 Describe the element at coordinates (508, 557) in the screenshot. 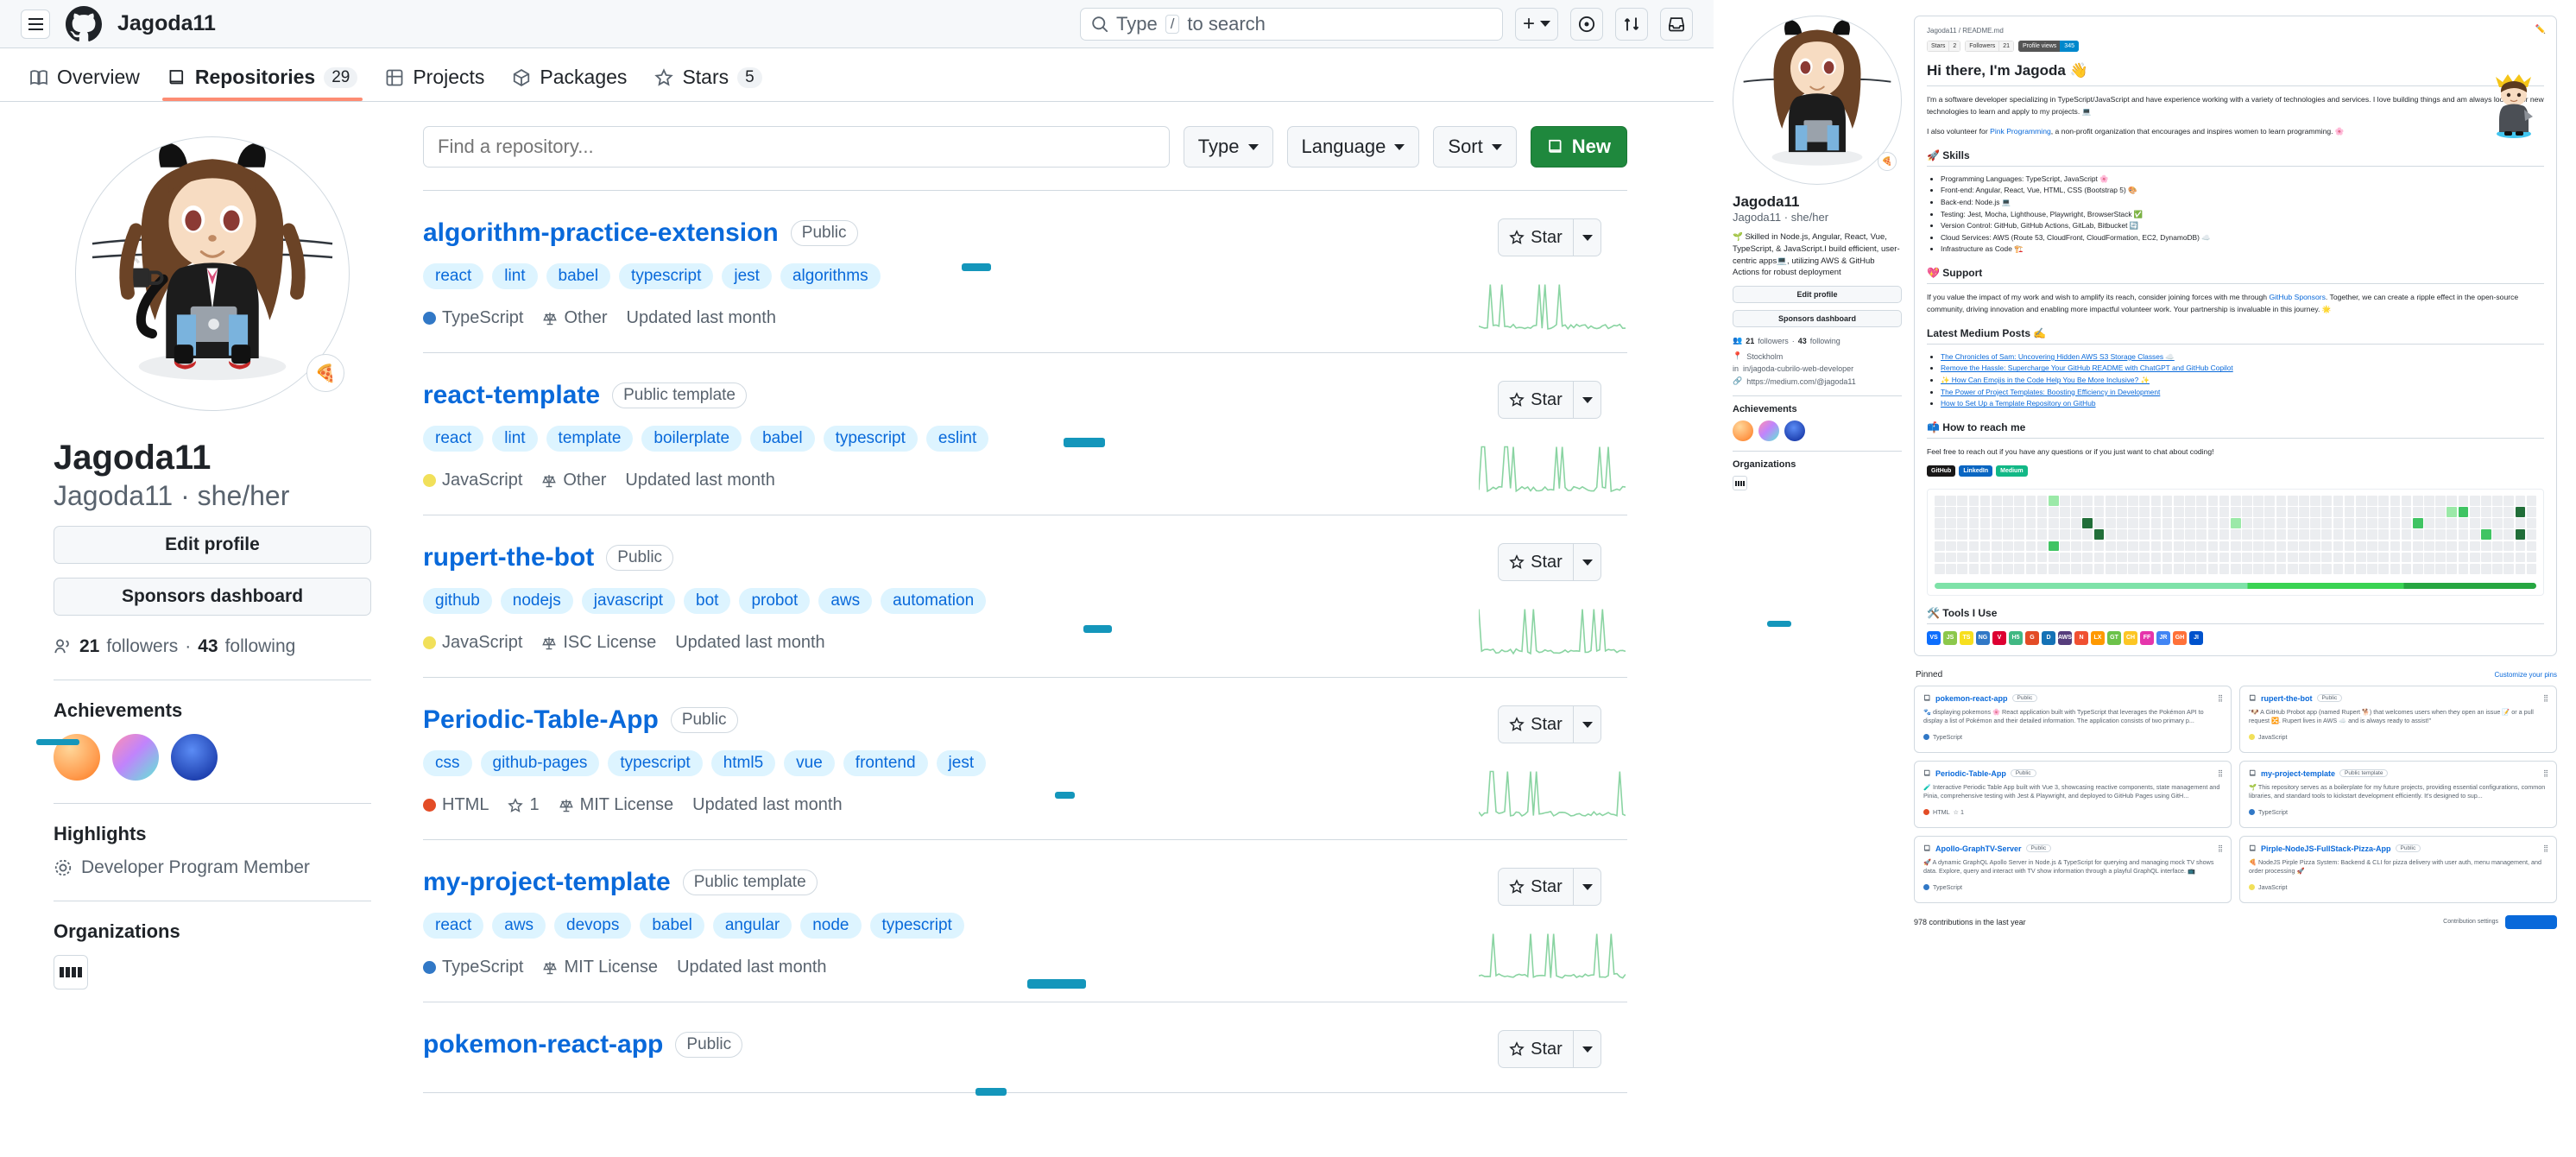

I see `repository-name-link: rupert-the-bot` at that location.